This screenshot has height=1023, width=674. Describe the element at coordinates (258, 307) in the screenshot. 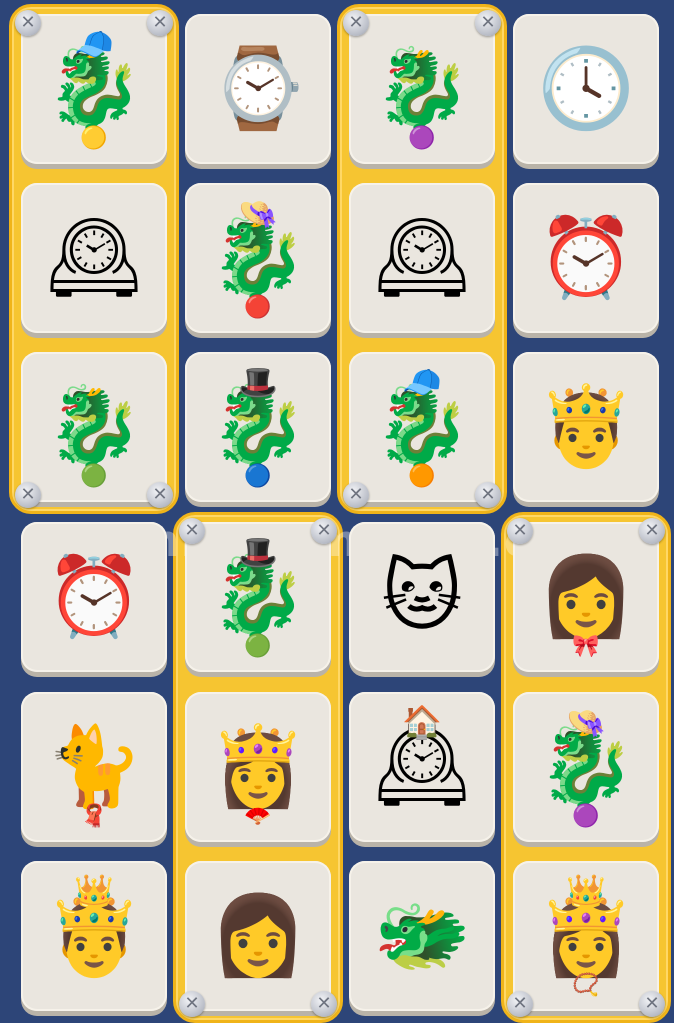

I see `detail-icon: 🔴` at that location.